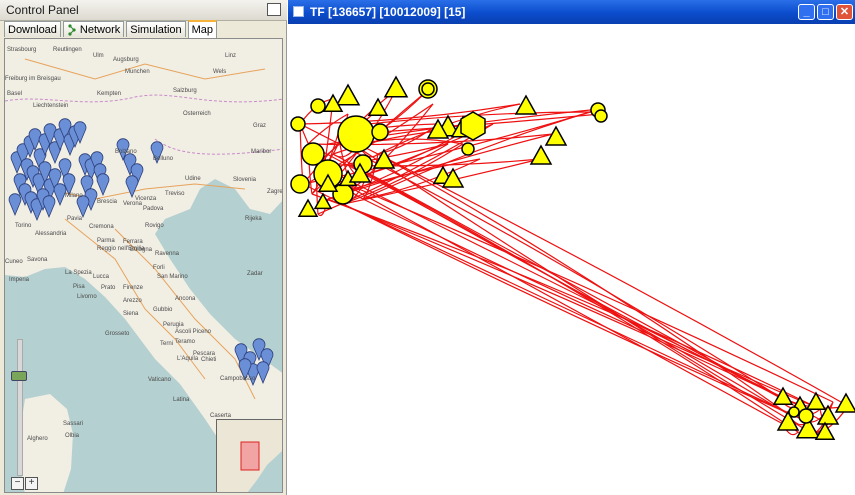  Describe the element at coordinates (137, 72) in the screenshot. I see `city-label: Munchen` at that location.